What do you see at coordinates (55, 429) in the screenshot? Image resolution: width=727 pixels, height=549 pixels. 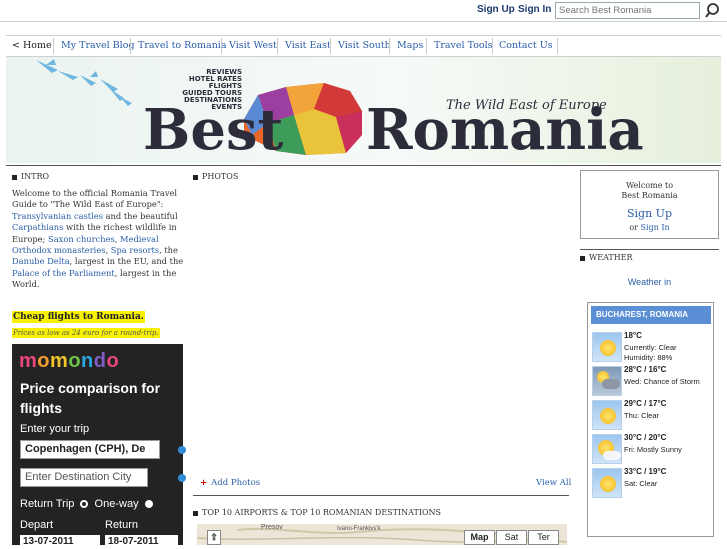 I see `enter-trip-label: Enter your trip` at bounding box center [55, 429].